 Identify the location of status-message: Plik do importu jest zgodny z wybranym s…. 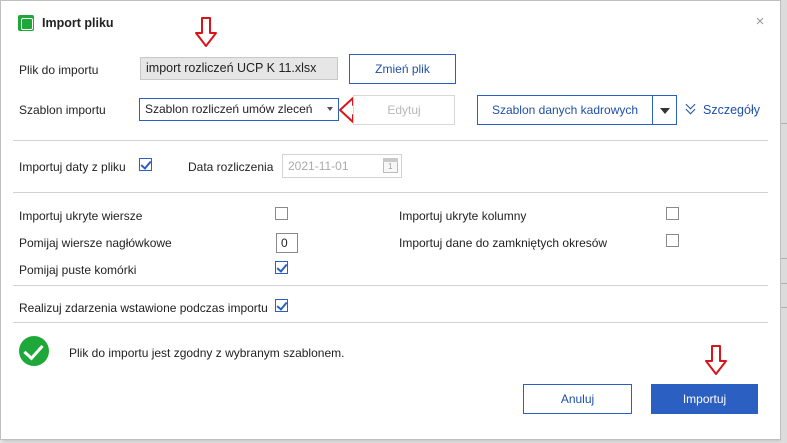
(207, 353).